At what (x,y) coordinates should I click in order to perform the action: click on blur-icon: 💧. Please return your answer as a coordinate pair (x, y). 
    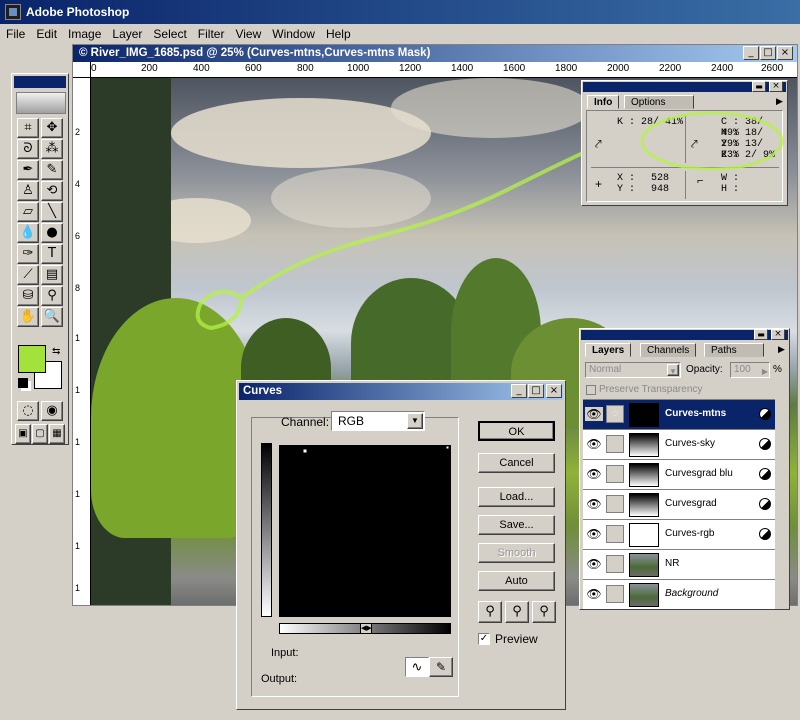
    Looking at the image, I should click on (28, 233).